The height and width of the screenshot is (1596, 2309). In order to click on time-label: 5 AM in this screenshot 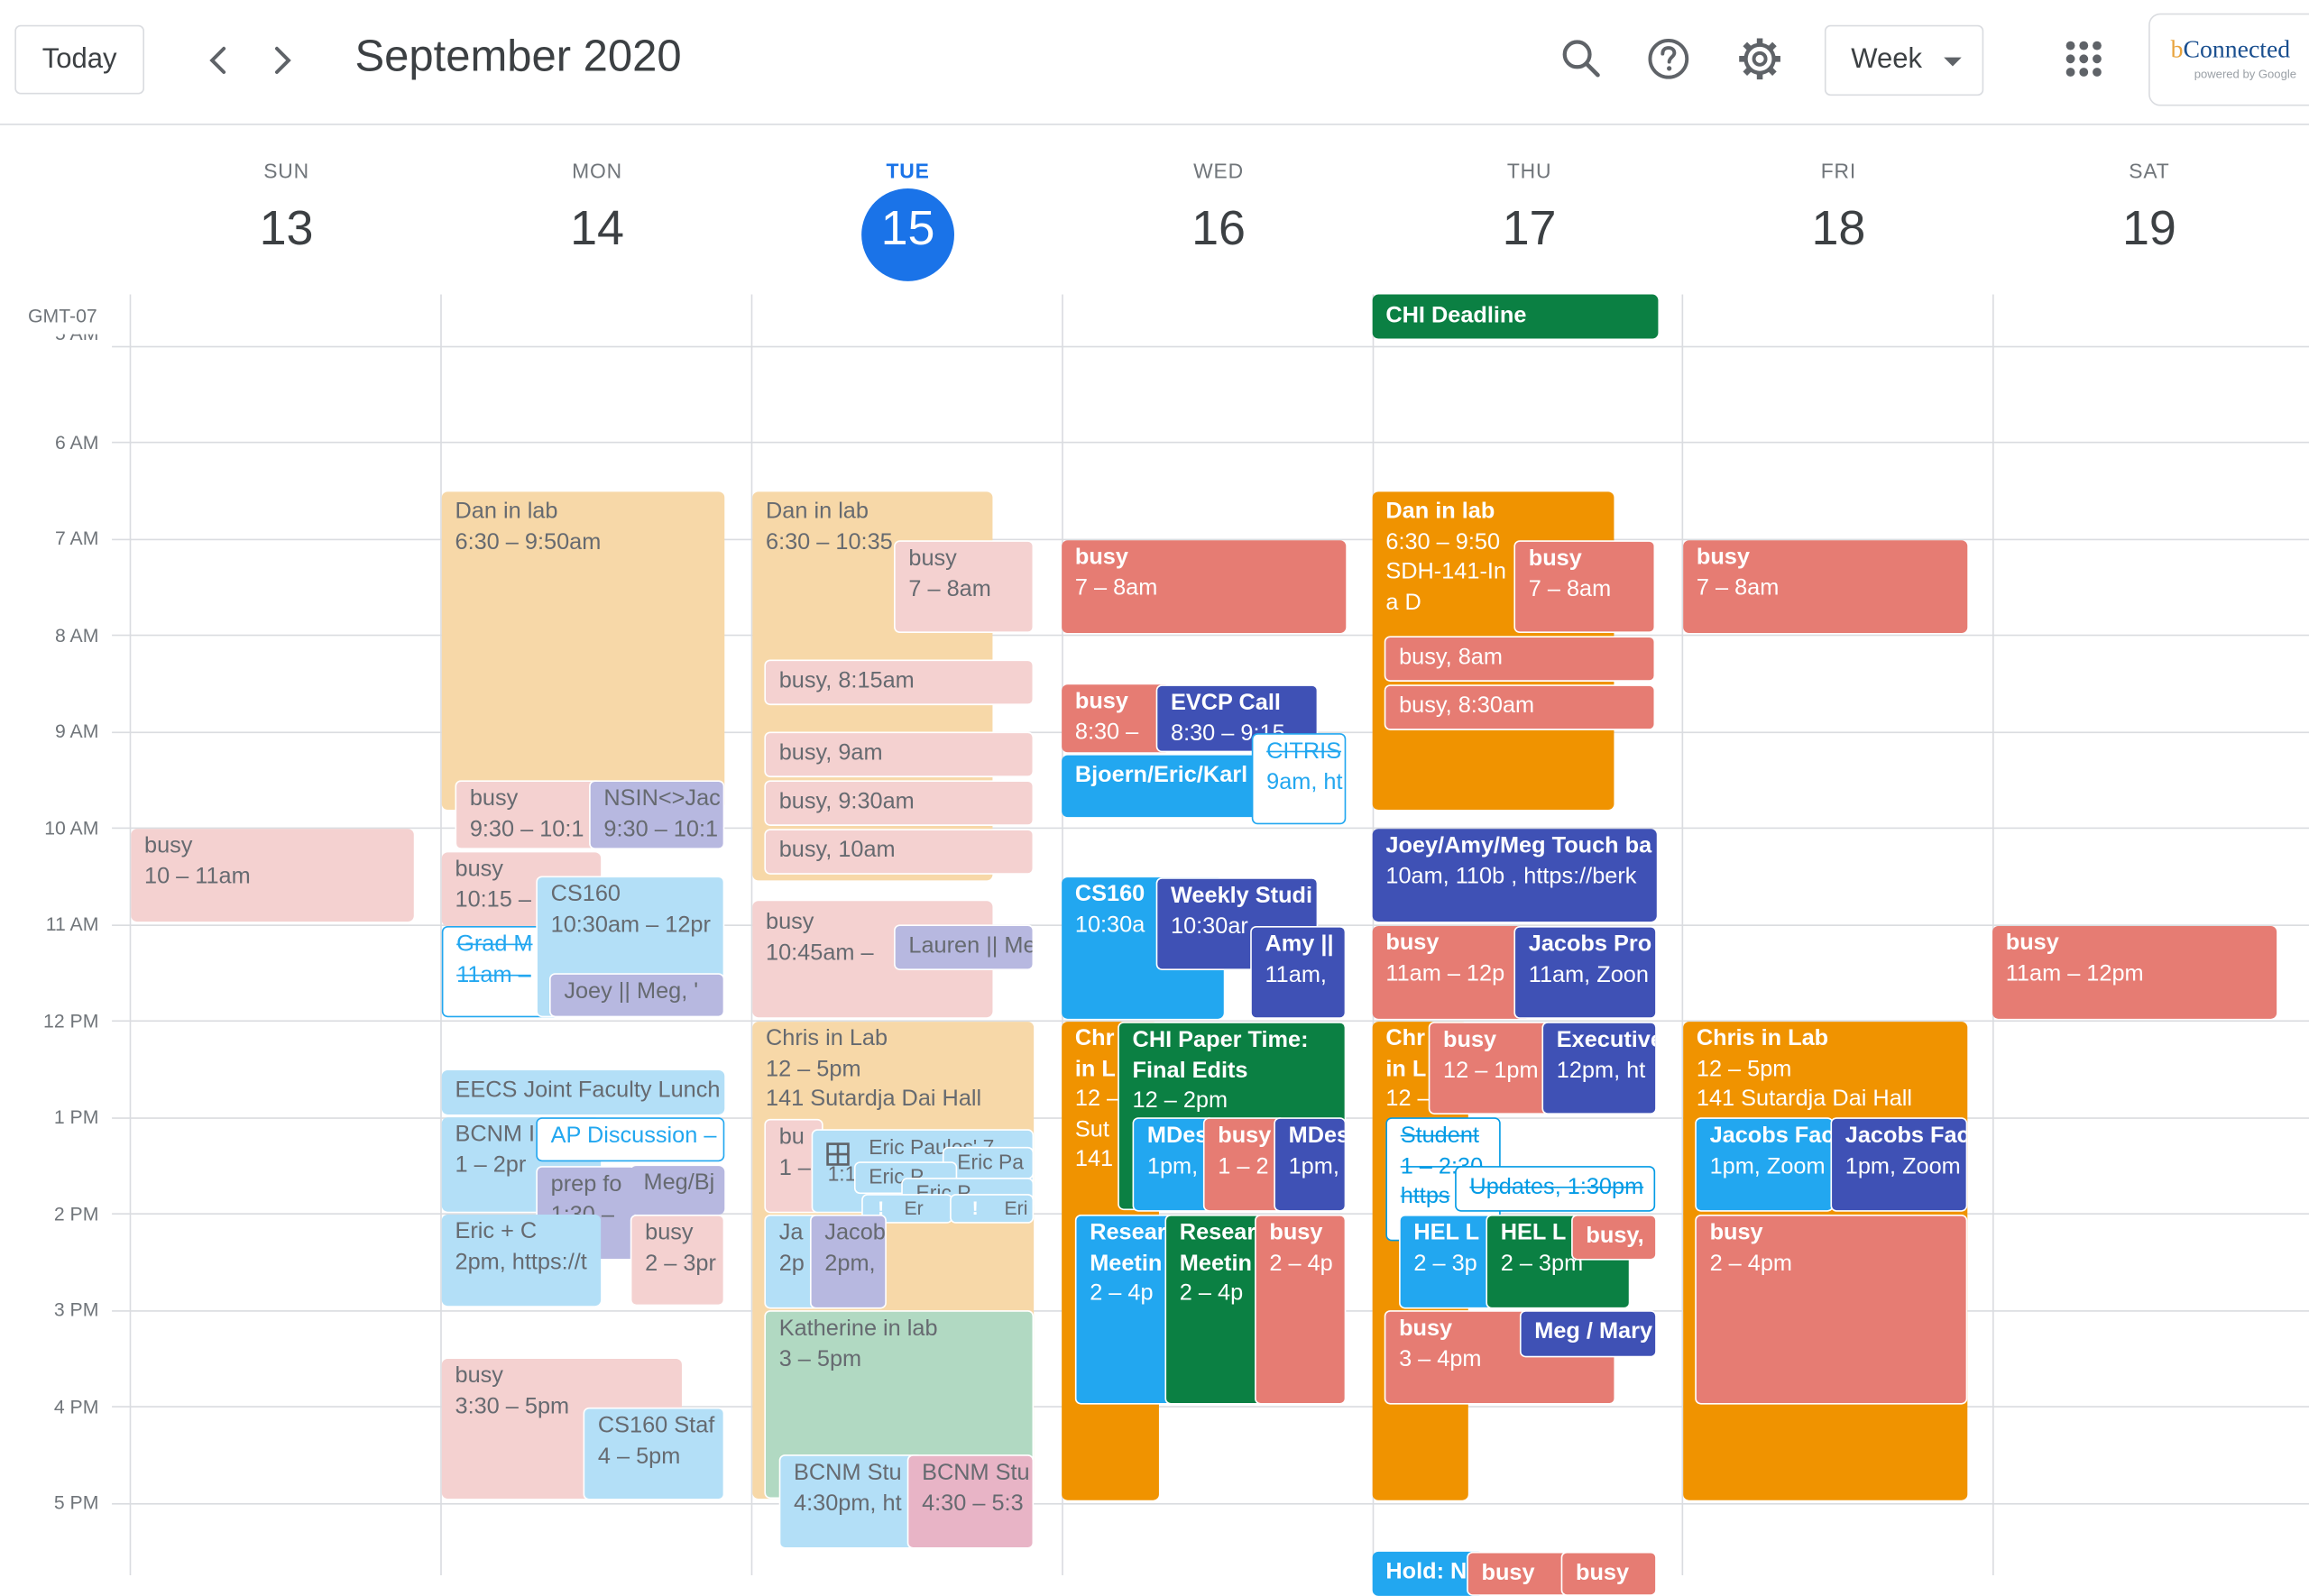, I will do `click(56, 340)`.